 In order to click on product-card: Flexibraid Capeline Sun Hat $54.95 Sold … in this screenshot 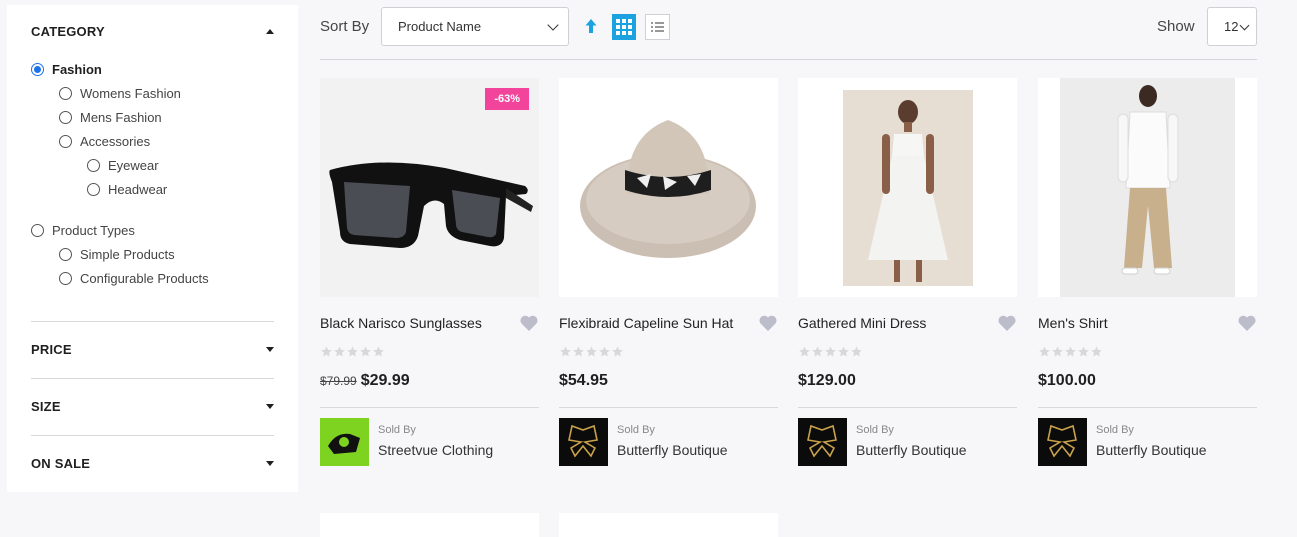, I will do `click(668, 272)`.